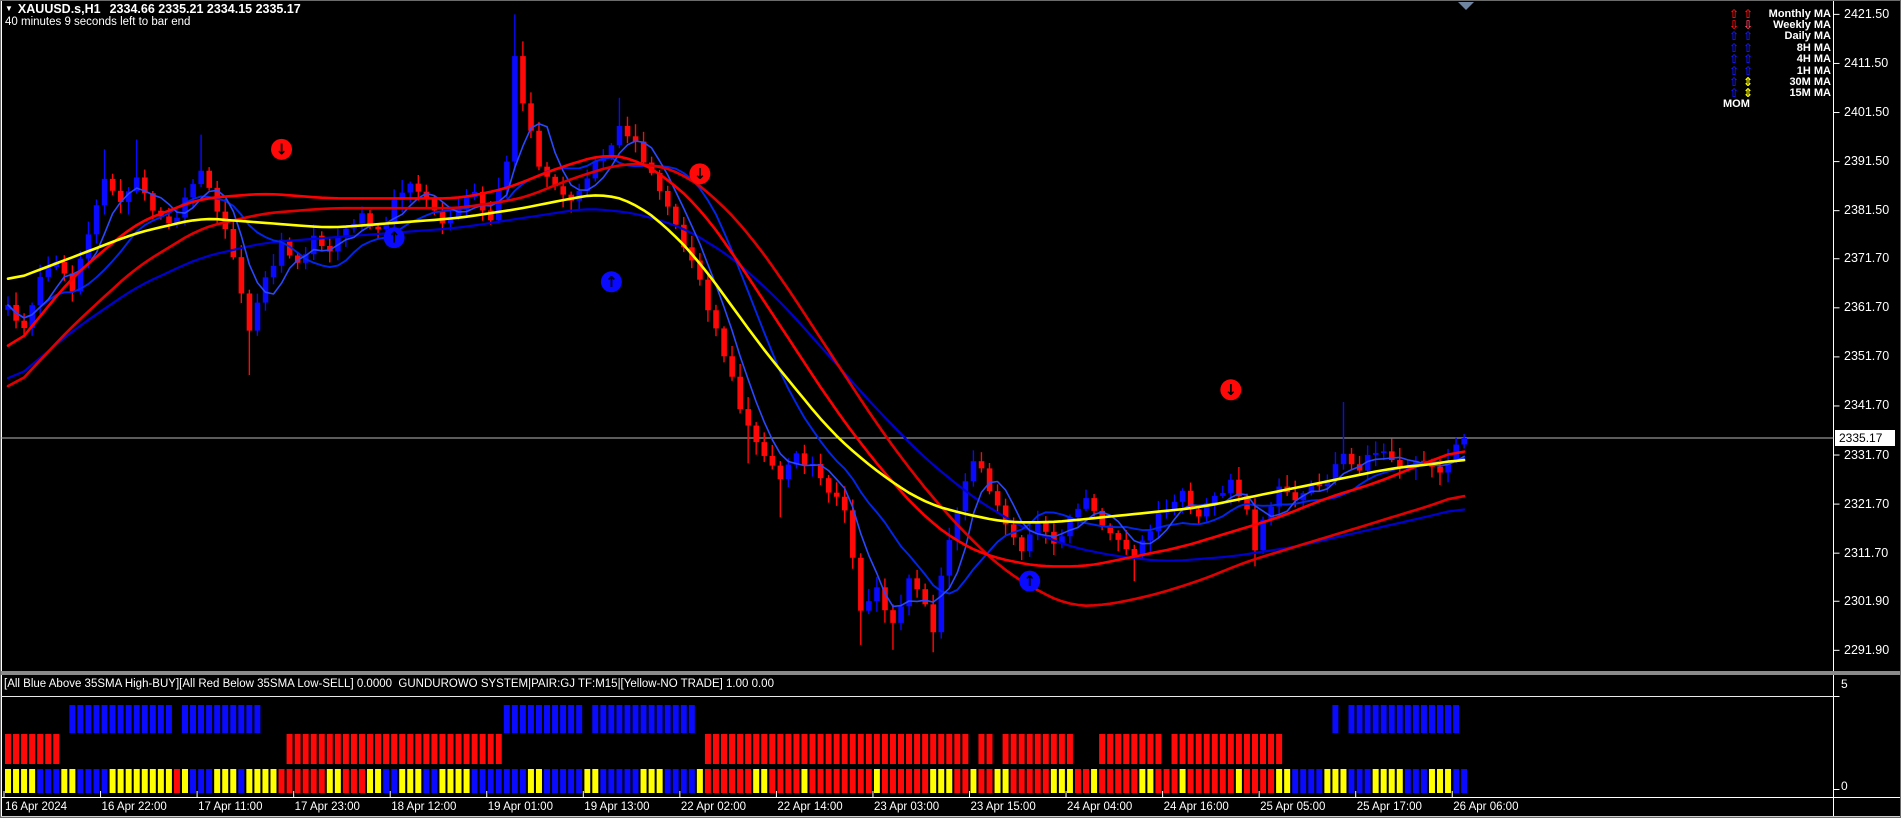 The width and height of the screenshot is (1901, 818). What do you see at coordinates (424, 807) in the screenshot?
I see `time-axis-label: 18 Apr 12:00` at bounding box center [424, 807].